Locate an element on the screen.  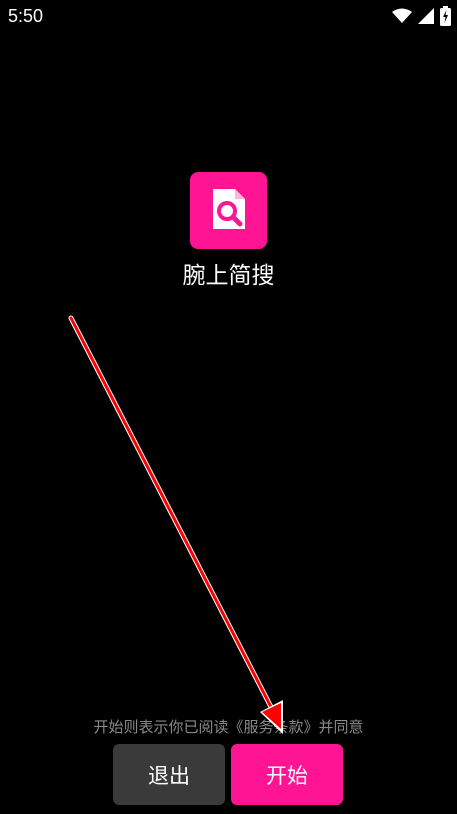
start-button-label: 开始 is located at coordinates (287, 775).